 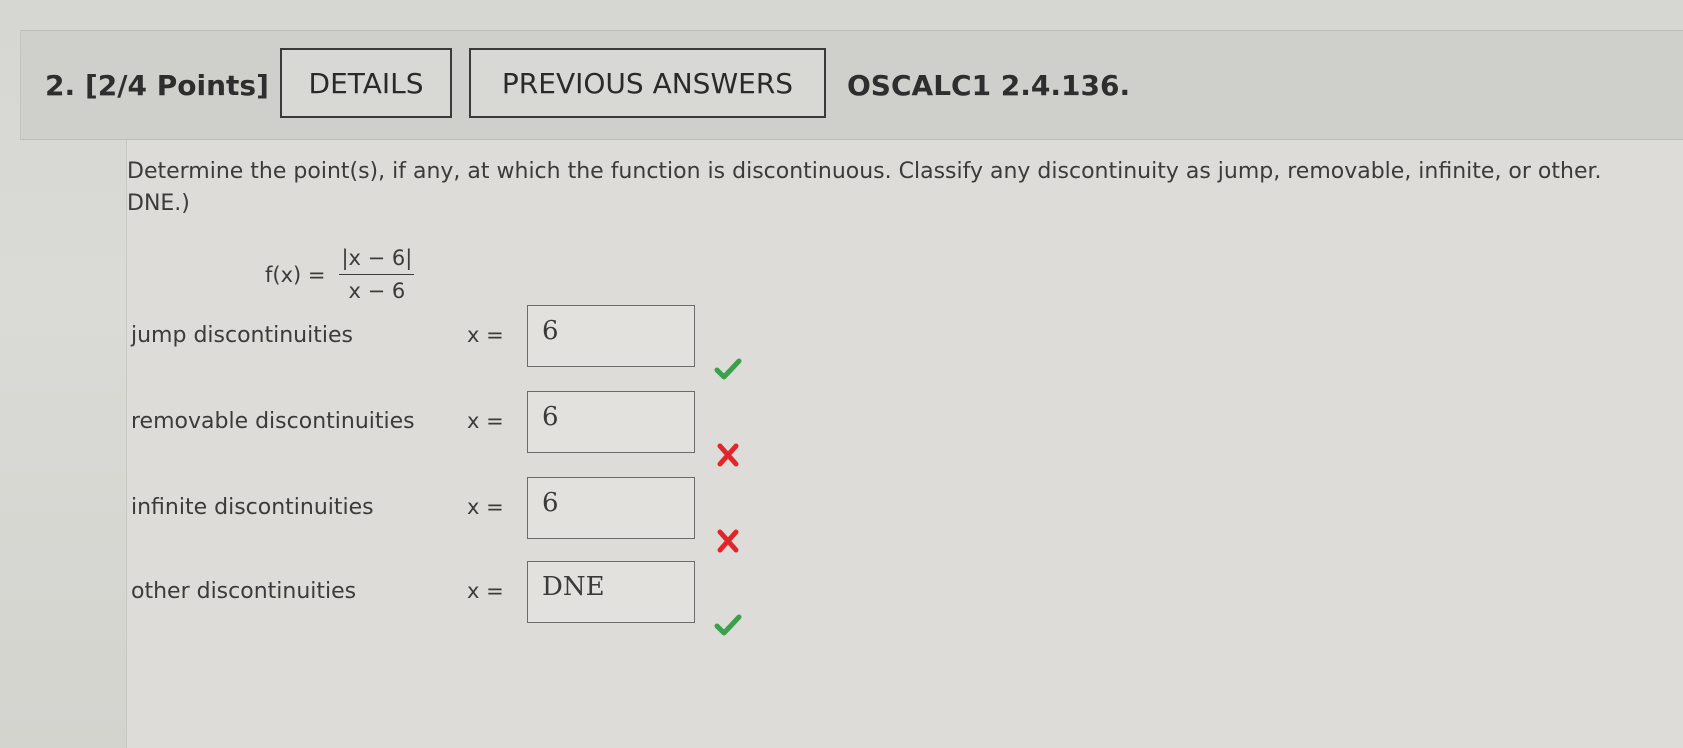 What do you see at coordinates (611, 422) in the screenshot?
I see `removable-answer-field: 6` at bounding box center [611, 422].